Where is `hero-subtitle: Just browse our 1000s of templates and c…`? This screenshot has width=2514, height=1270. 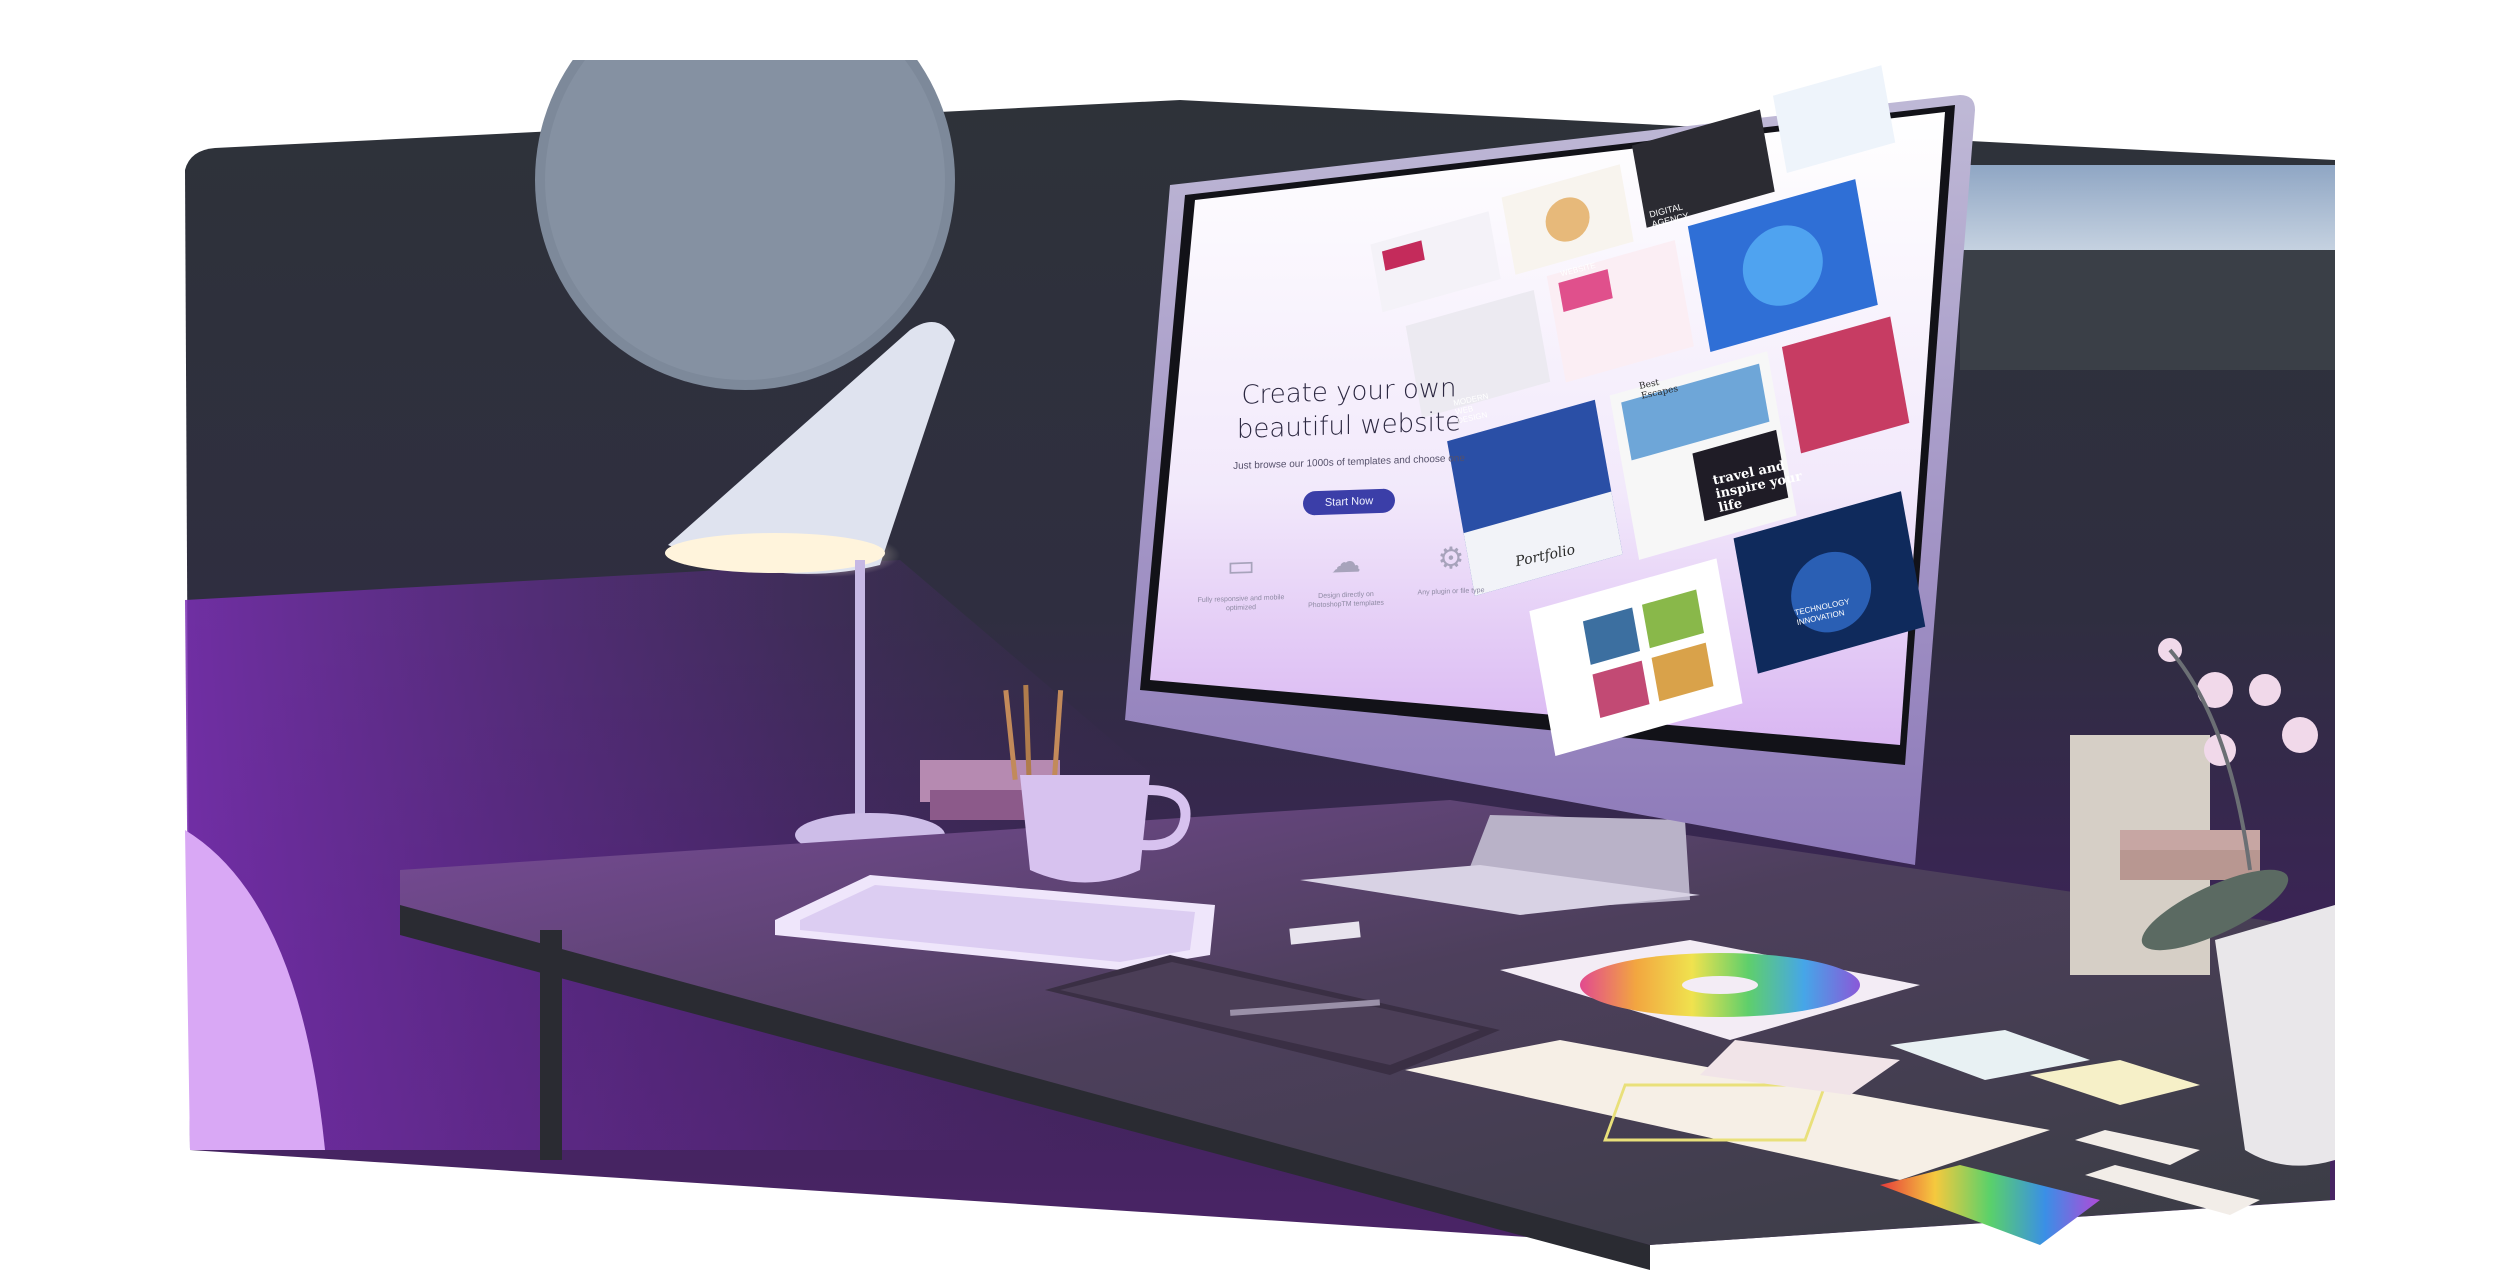
hero-subtitle: Just browse our 1000s of templates and c… is located at coordinates (1349, 462).